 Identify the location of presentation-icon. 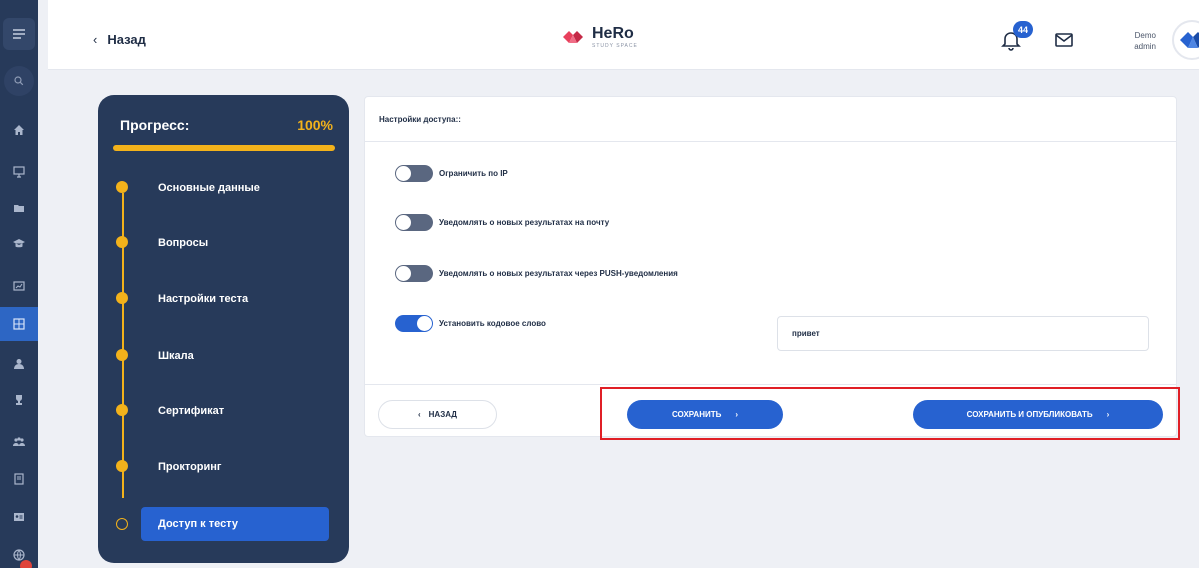
(19, 287).